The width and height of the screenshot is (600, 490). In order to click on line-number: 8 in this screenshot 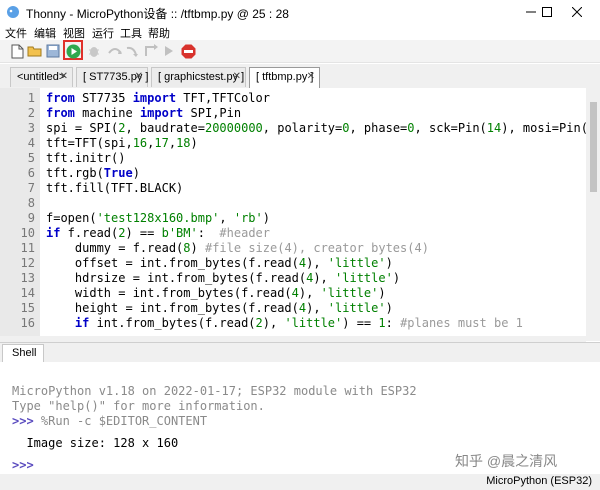, I will do `click(31, 203)`.